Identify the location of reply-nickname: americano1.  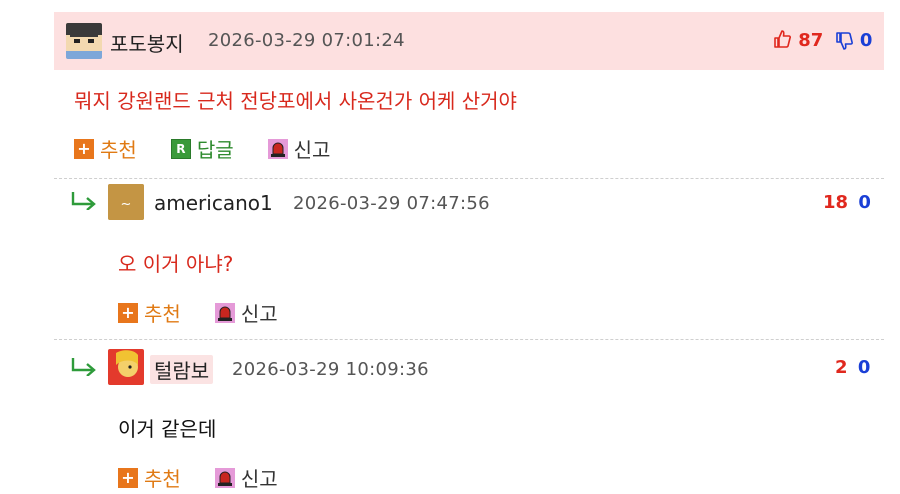
(213, 203).